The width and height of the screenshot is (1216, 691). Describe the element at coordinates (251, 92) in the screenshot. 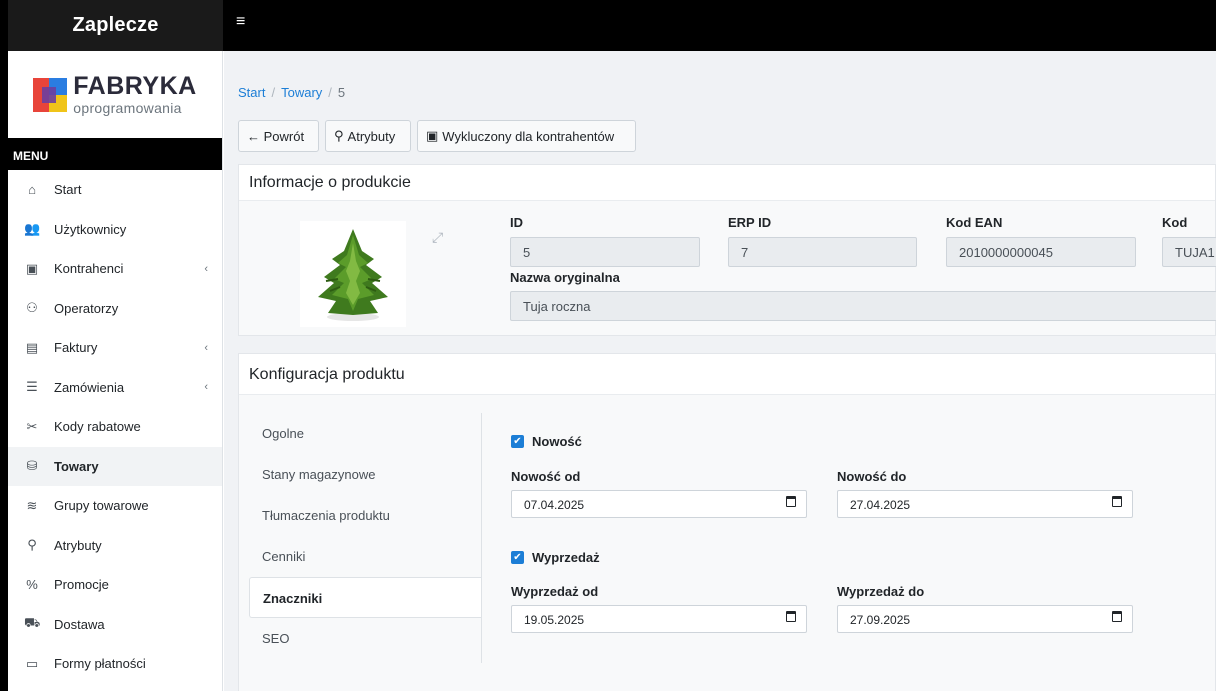

I see `breadcrumb-start-link: Start` at that location.